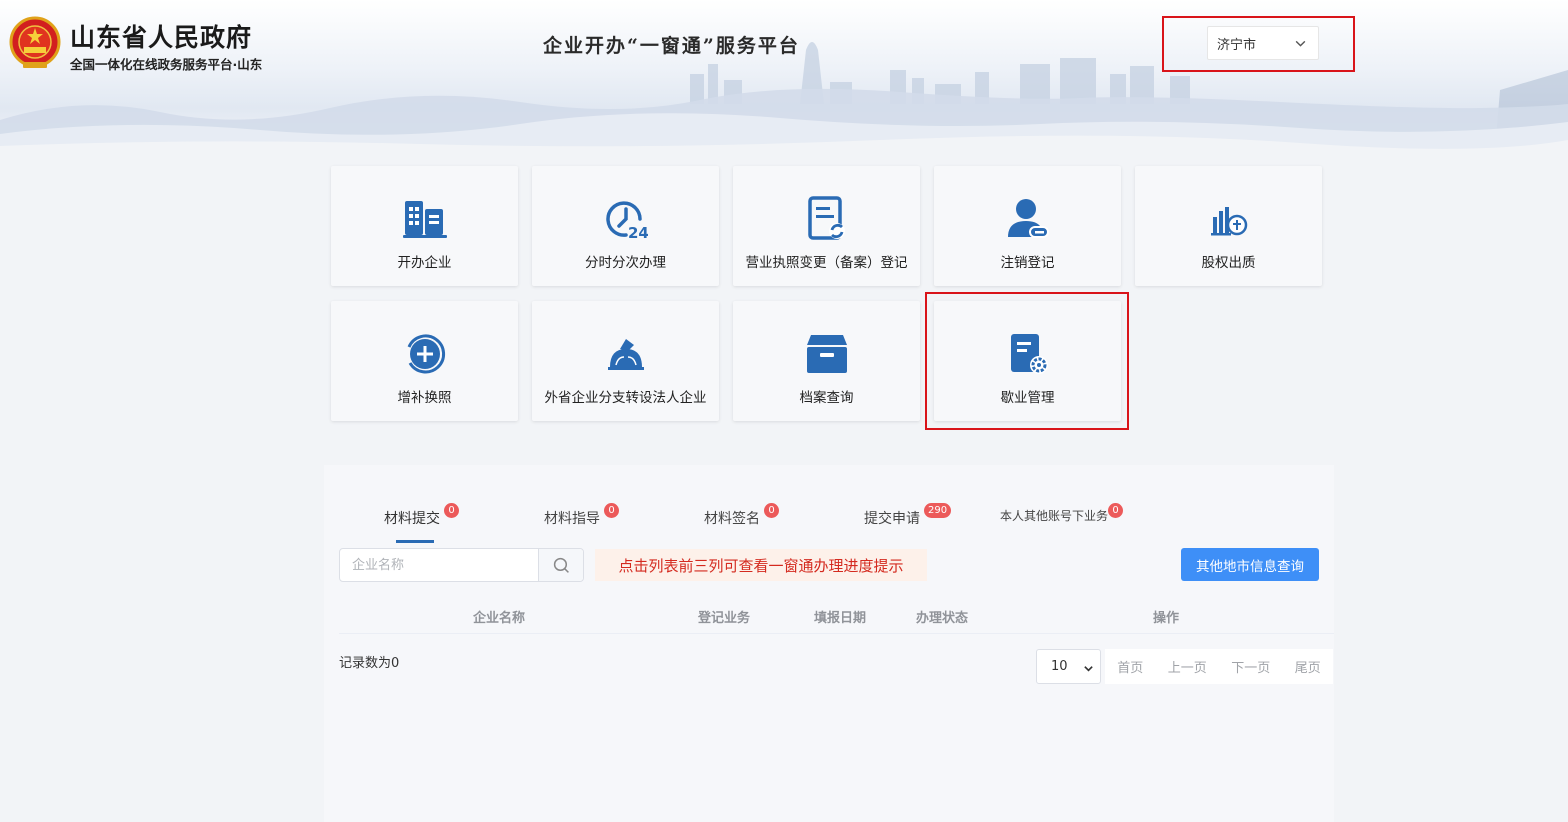 Image resolution: width=1568 pixels, height=822 pixels. I want to click on government-title: 山东省人民政府, so click(161, 37).